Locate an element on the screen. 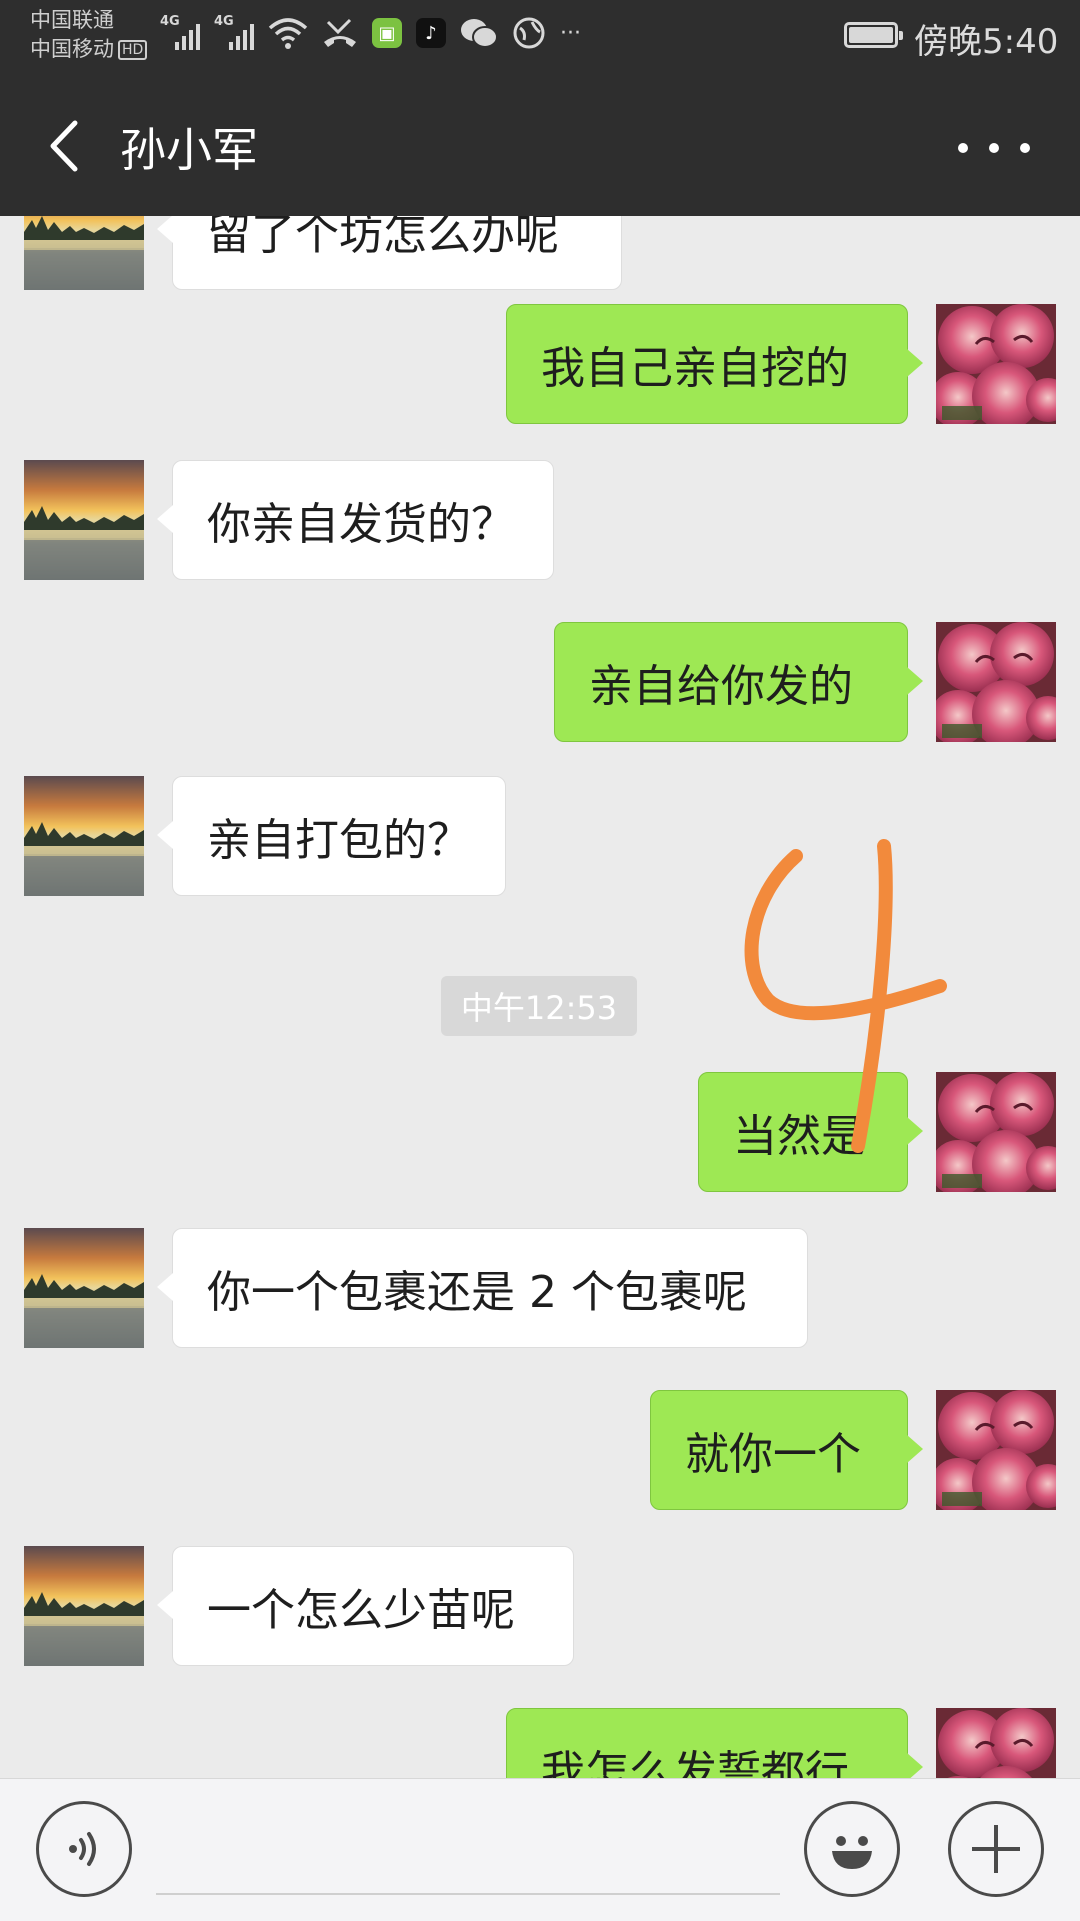  message-text: 一个怎么少苗呢 is located at coordinates (361, 1610).